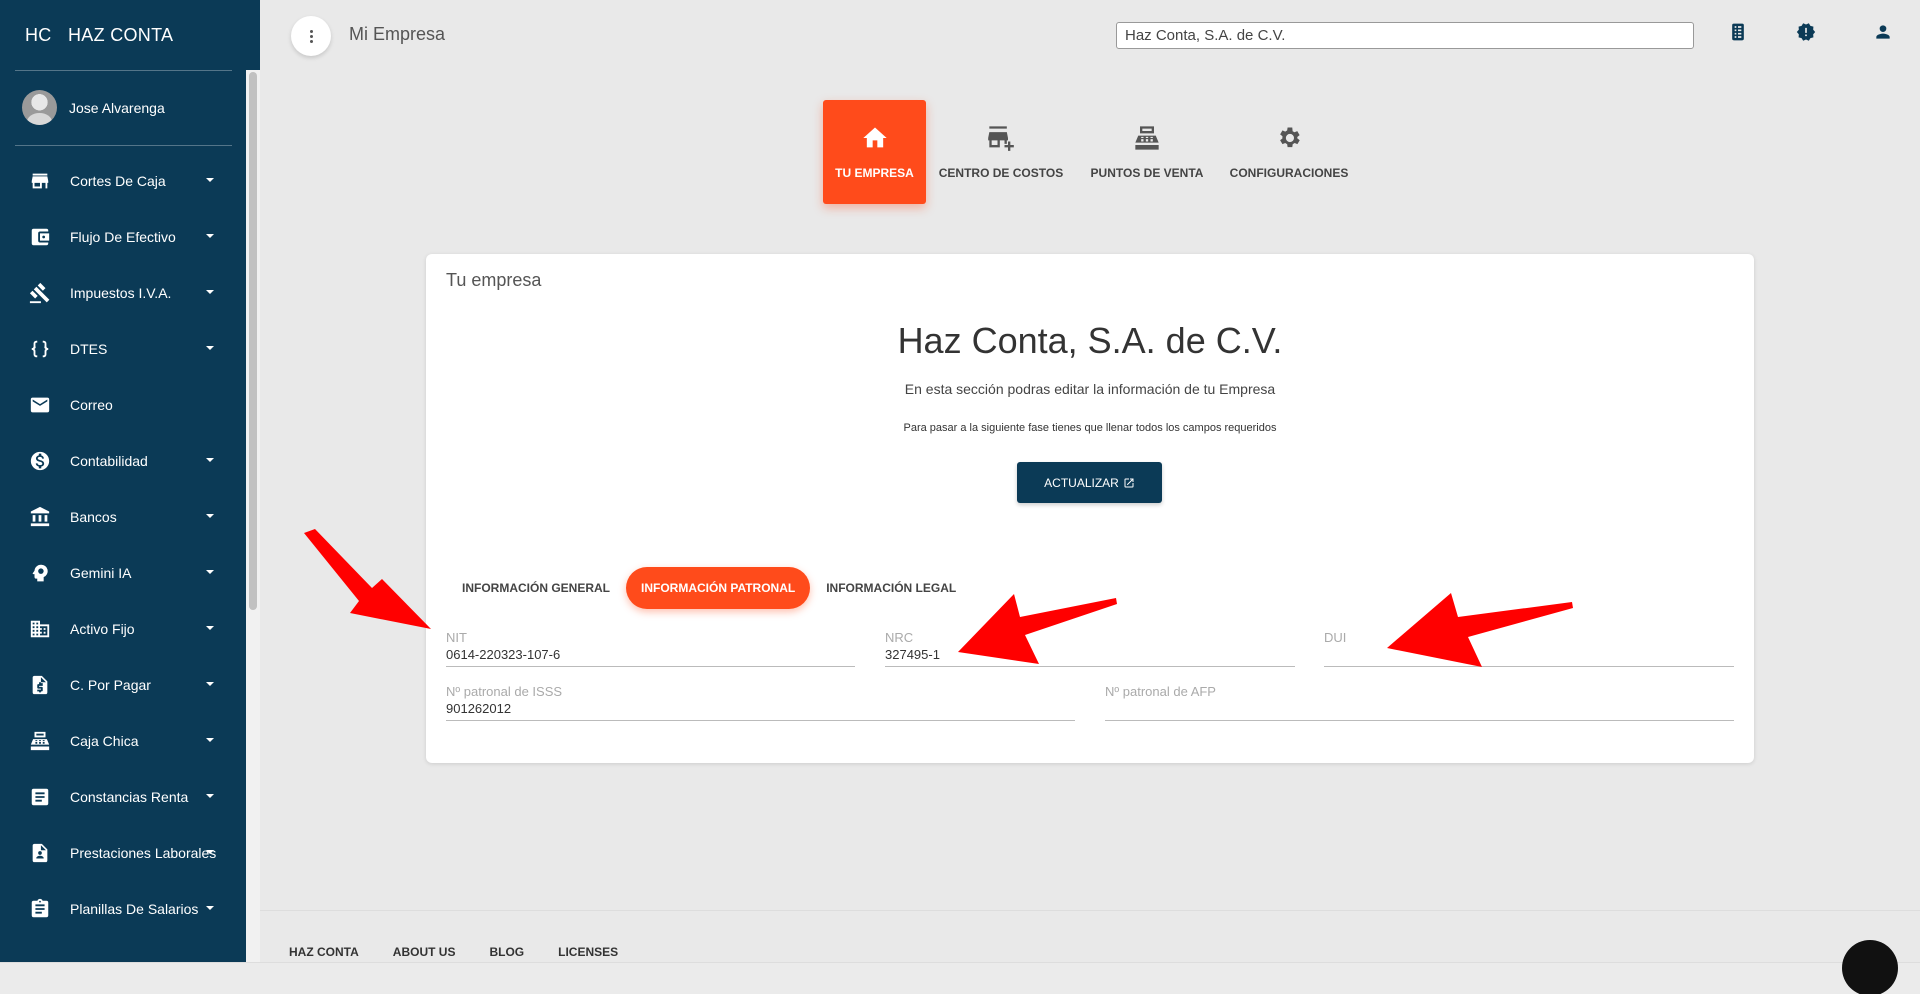 The width and height of the screenshot is (1920, 994). What do you see at coordinates (324, 952) in the screenshot?
I see `footer-link-haz-conta: HAZ CONTA` at bounding box center [324, 952].